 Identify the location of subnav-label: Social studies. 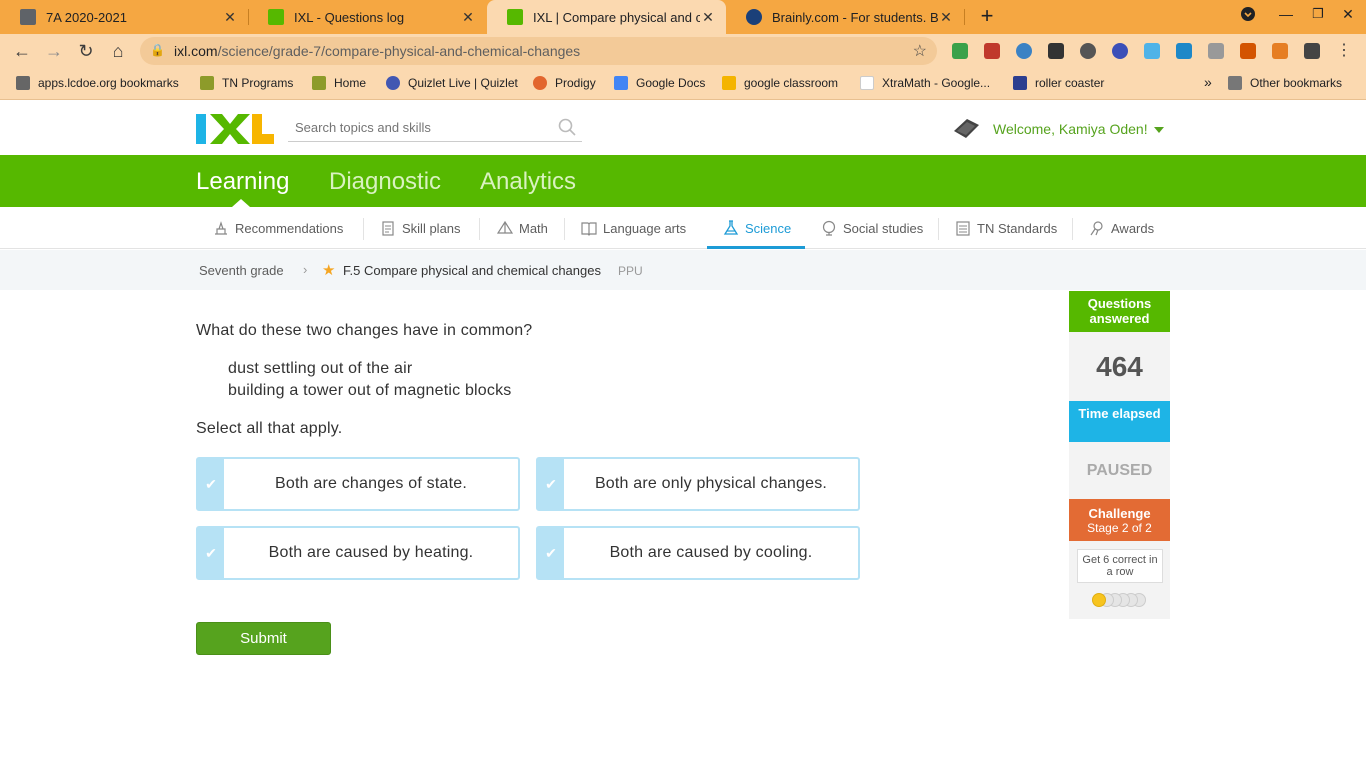
(883, 228).